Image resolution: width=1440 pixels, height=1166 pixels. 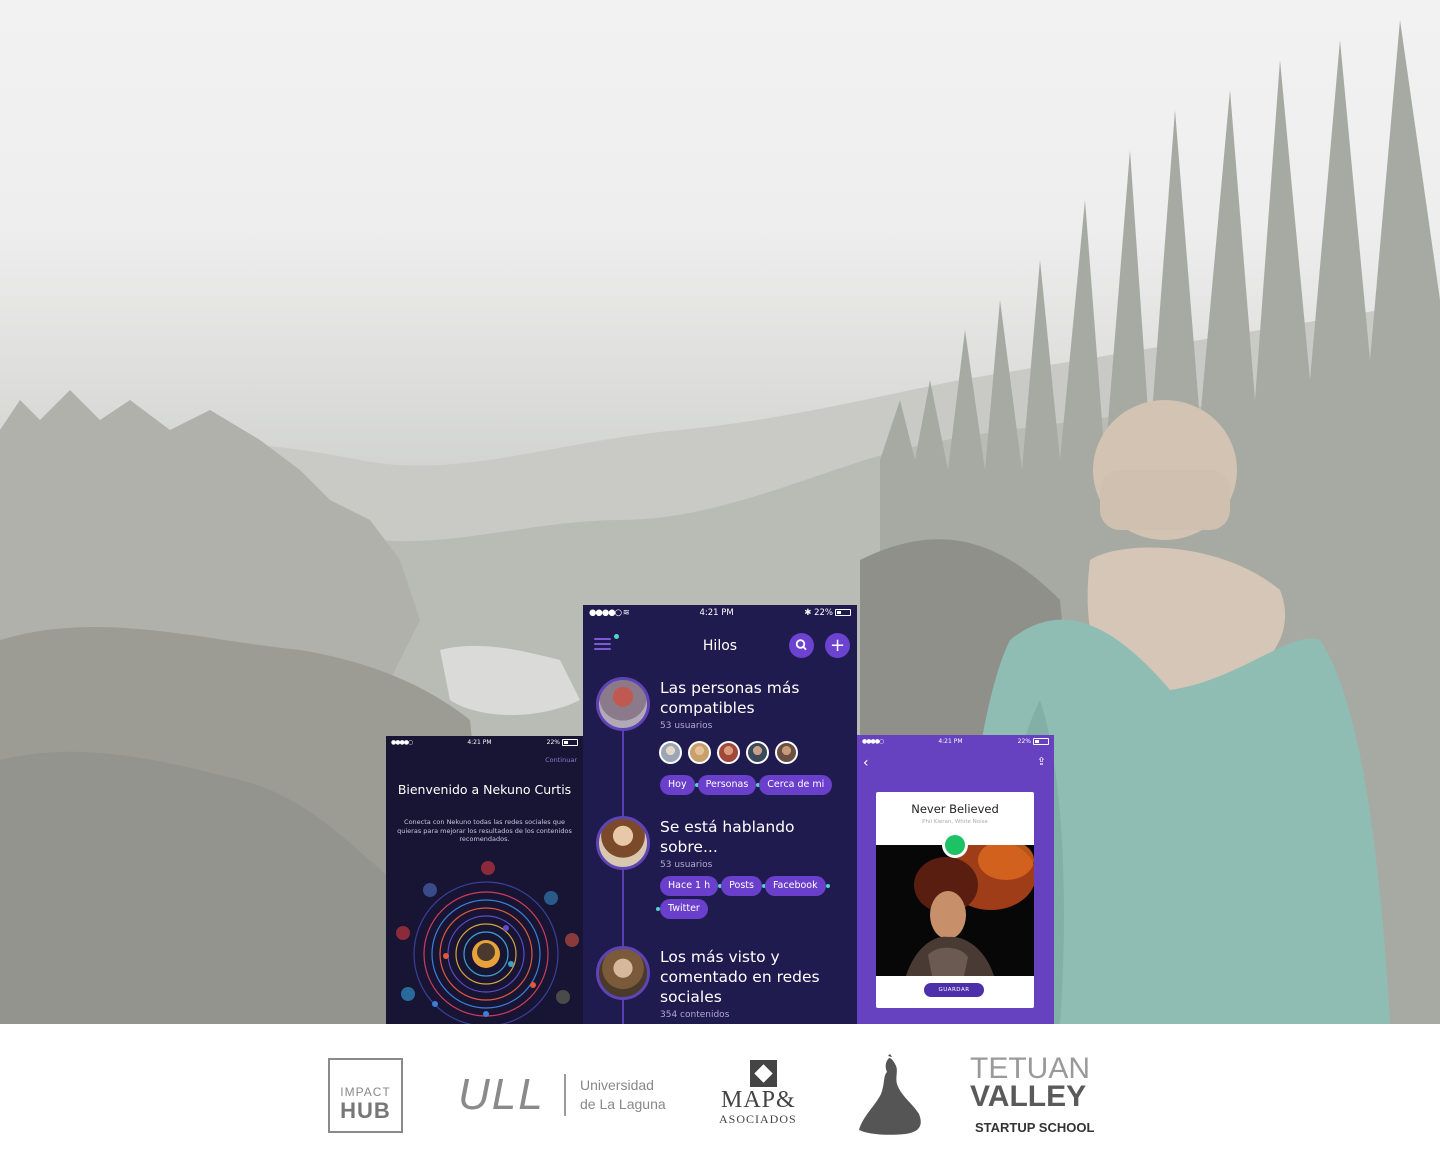 I want to click on hen-logo, so click(x=890, y=1094).